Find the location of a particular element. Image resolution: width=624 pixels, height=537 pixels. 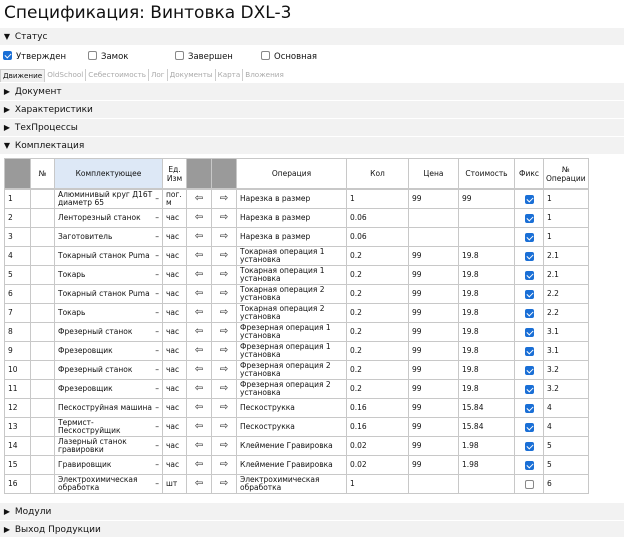

component-cell: Пескоструйная машина – is located at coordinates (108, 408).